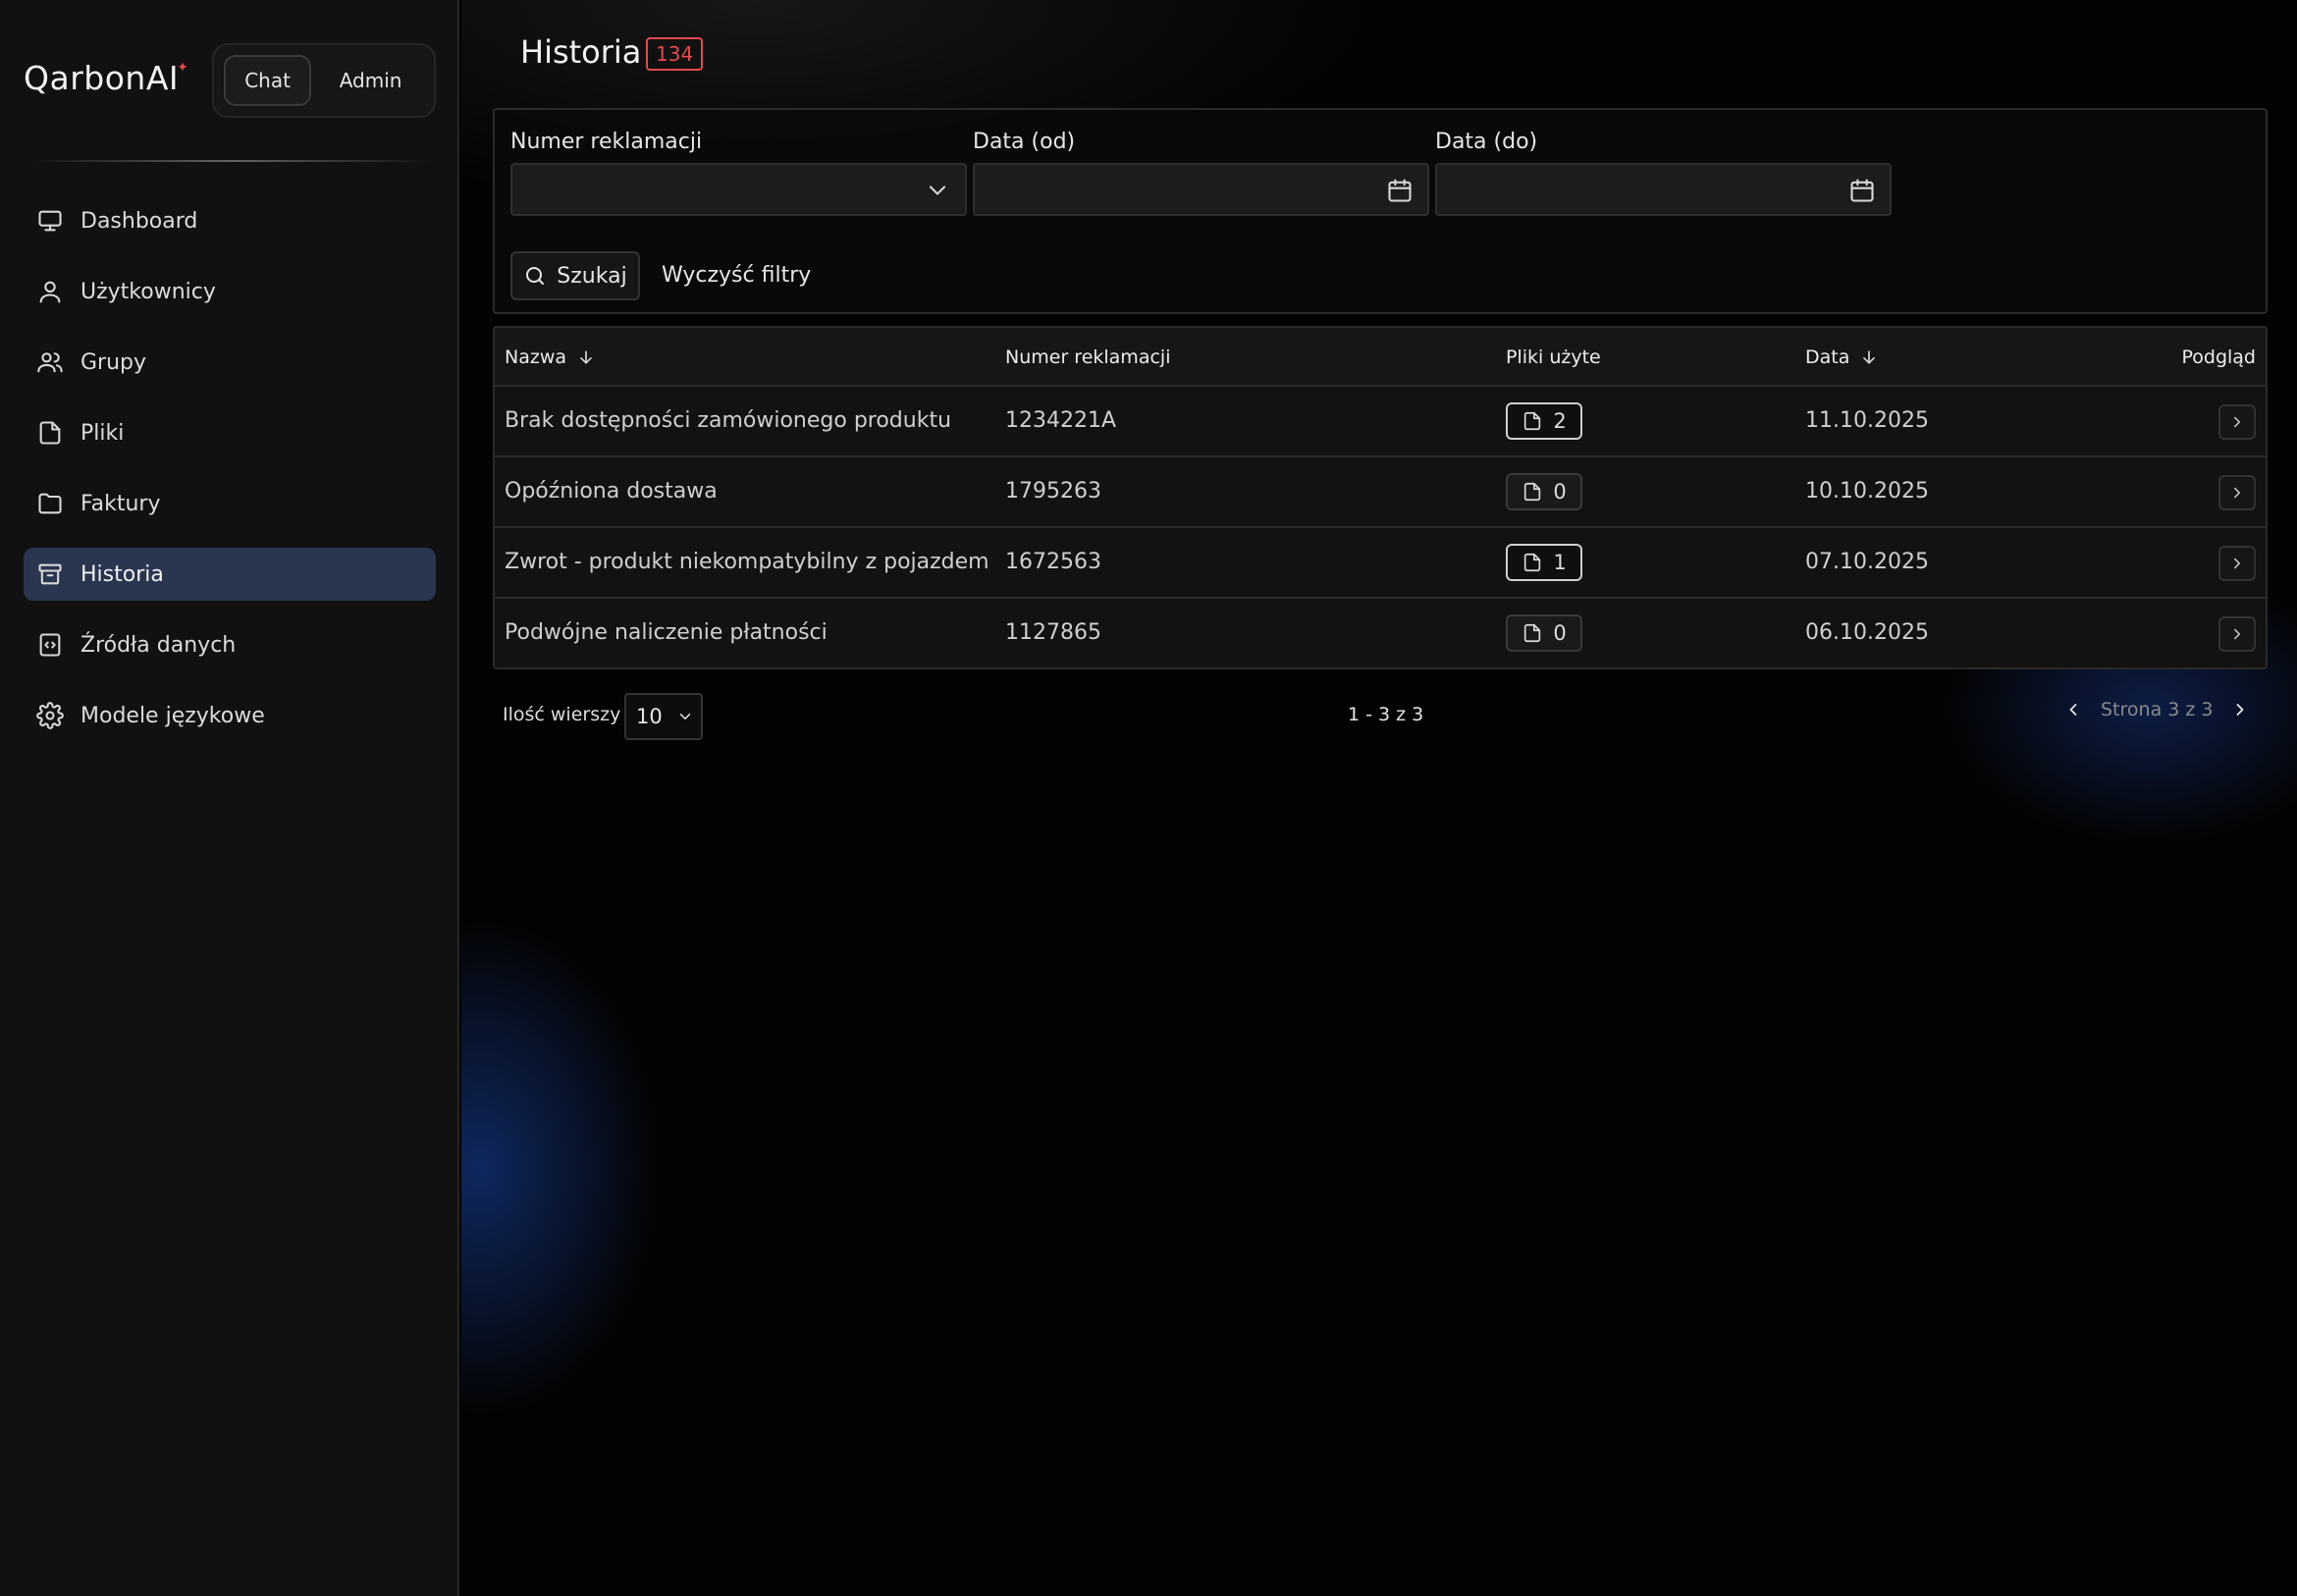 The width and height of the screenshot is (2297, 1596). Describe the element at coordinates (1486, 142) in the screenshot. I see `date-to-label: Data (do)` at that location.